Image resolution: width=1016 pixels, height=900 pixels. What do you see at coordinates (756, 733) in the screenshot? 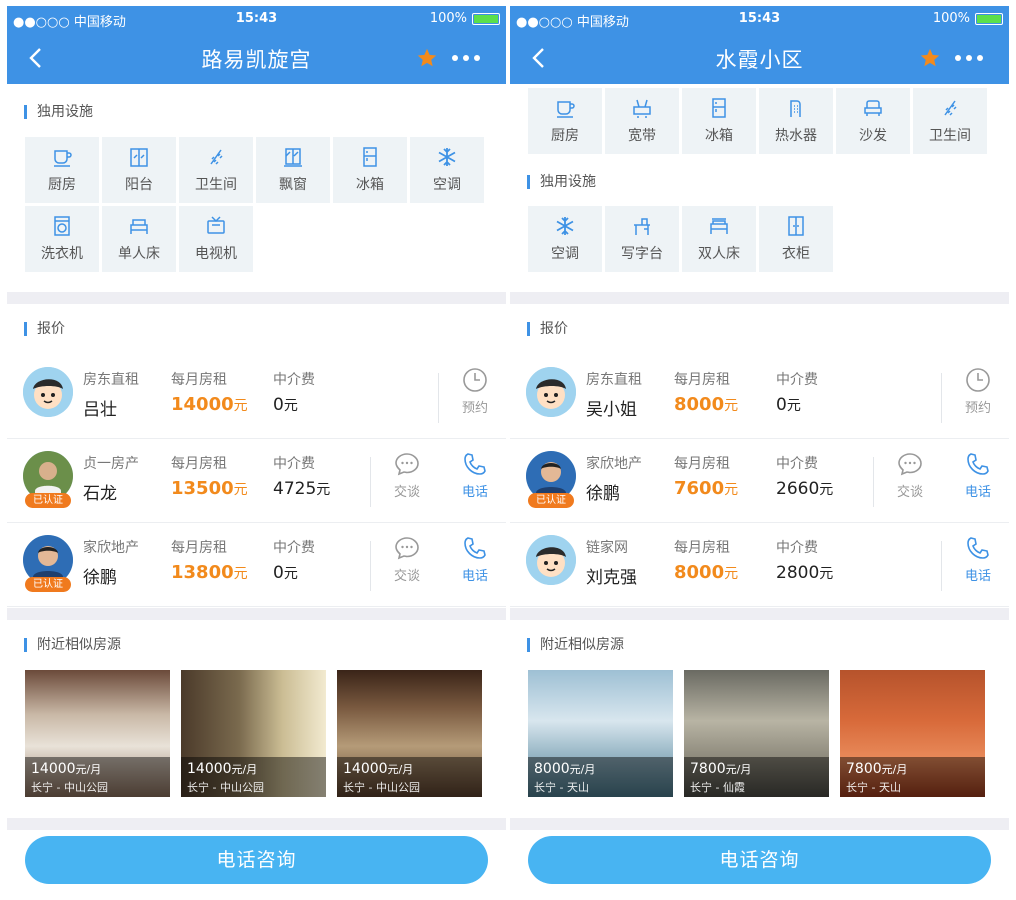
I see `nearby-listing-card: 7800元/月 长宁 - 仙霞` at bounding box center [756, 733].